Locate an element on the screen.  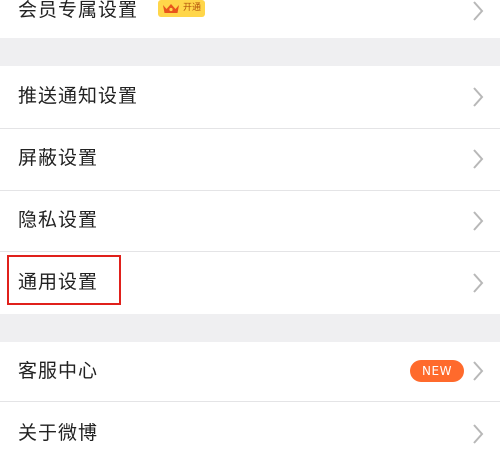
settings-row-customer-service: 客服中心 NEW is located at coordinates (250, 371).